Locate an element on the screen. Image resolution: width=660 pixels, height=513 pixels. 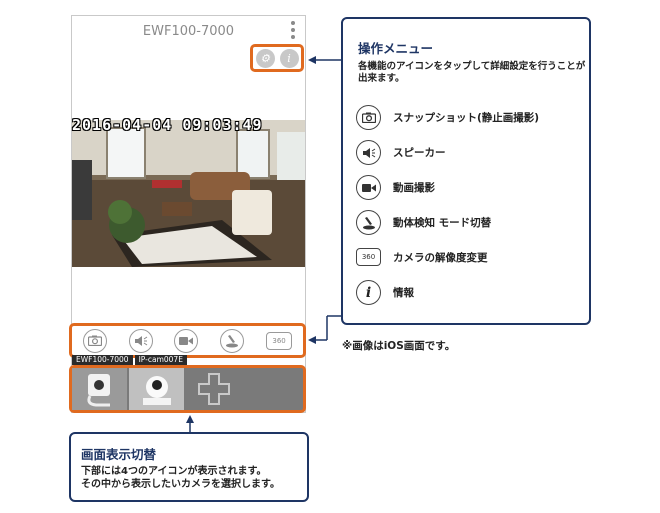
resolution-icon-text: 360 is located at coordinates (368, 257).